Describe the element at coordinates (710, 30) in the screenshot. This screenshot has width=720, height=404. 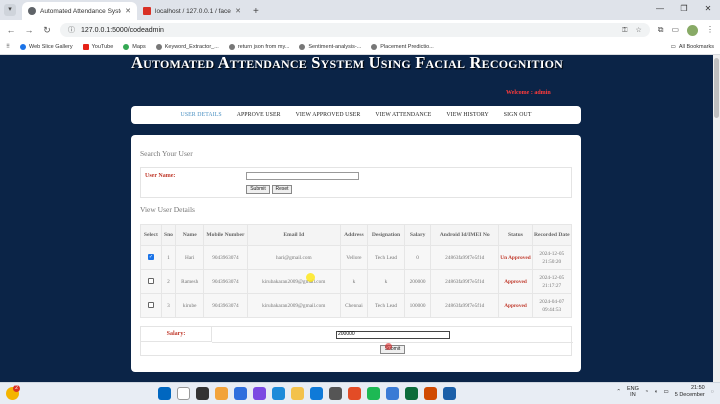
I see `menu-kebab-icon: ⋮` at that location.